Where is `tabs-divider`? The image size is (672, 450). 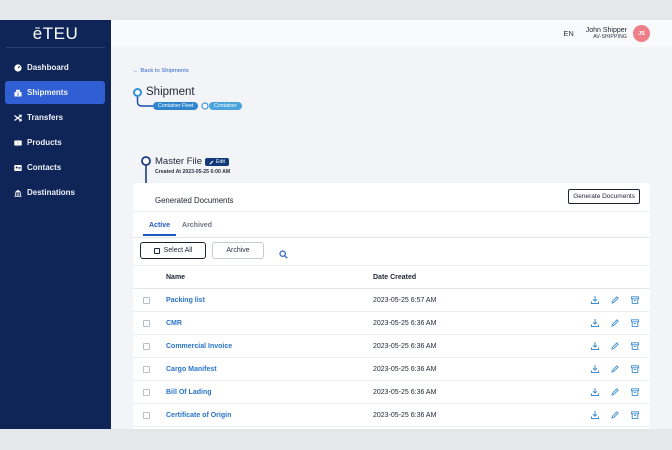 tabs-divider is located at coordinates (391, 237).